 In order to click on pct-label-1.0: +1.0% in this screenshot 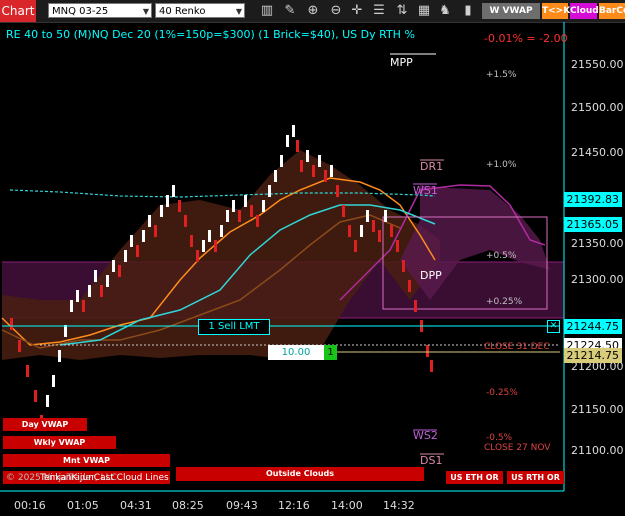, I will do `click(501, 165)`.